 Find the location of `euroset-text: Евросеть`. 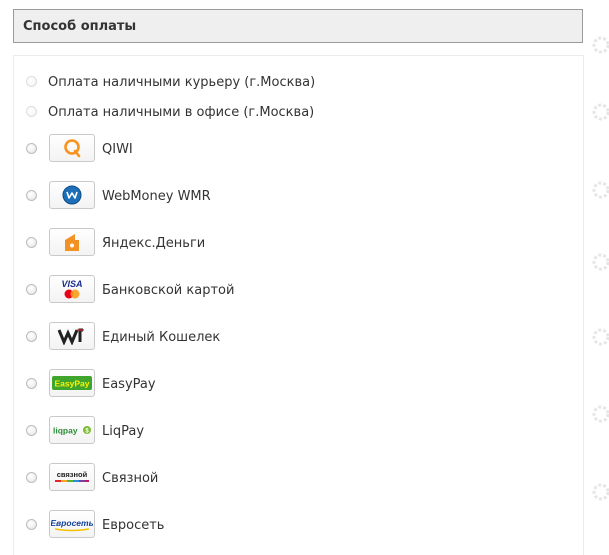

euroset-text: Евросеть is located at coordinates (72, 523).